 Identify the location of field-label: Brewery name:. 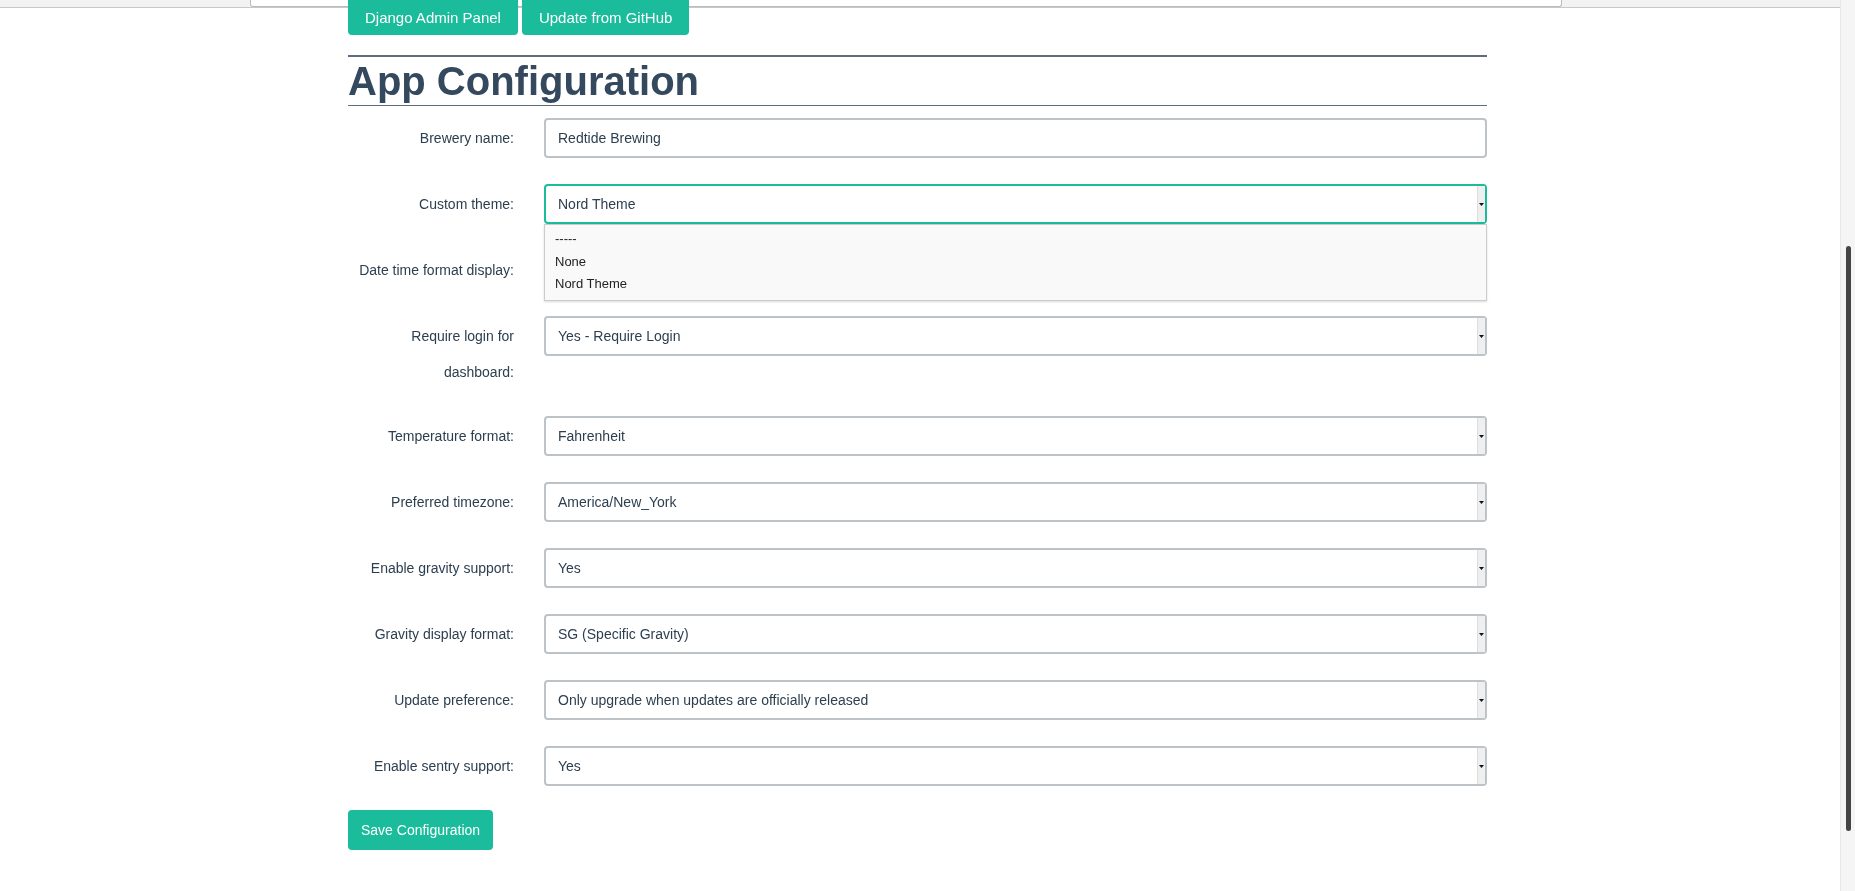
(466, 138).